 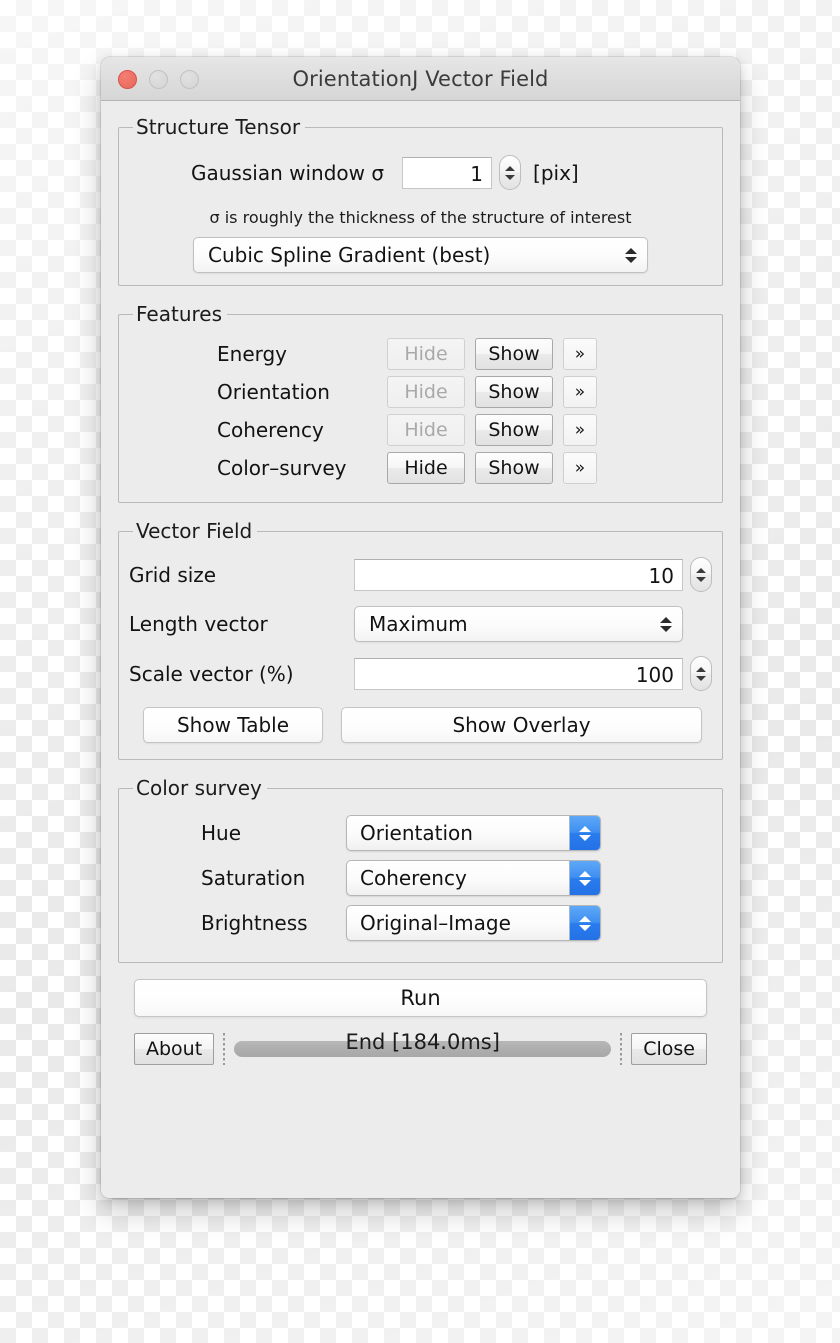 I want to click on color-survey-more-button: », so click(x=580, y=468).